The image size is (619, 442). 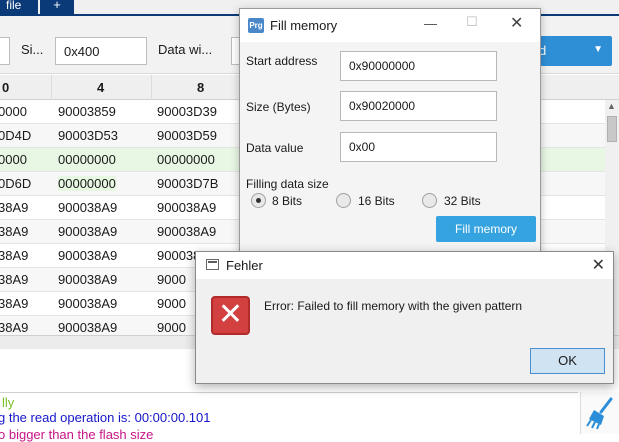 What do you see at coordinates (8, 402) in the screenshot?
I see `log-line-success: lly` at bounding box center [8, 402].